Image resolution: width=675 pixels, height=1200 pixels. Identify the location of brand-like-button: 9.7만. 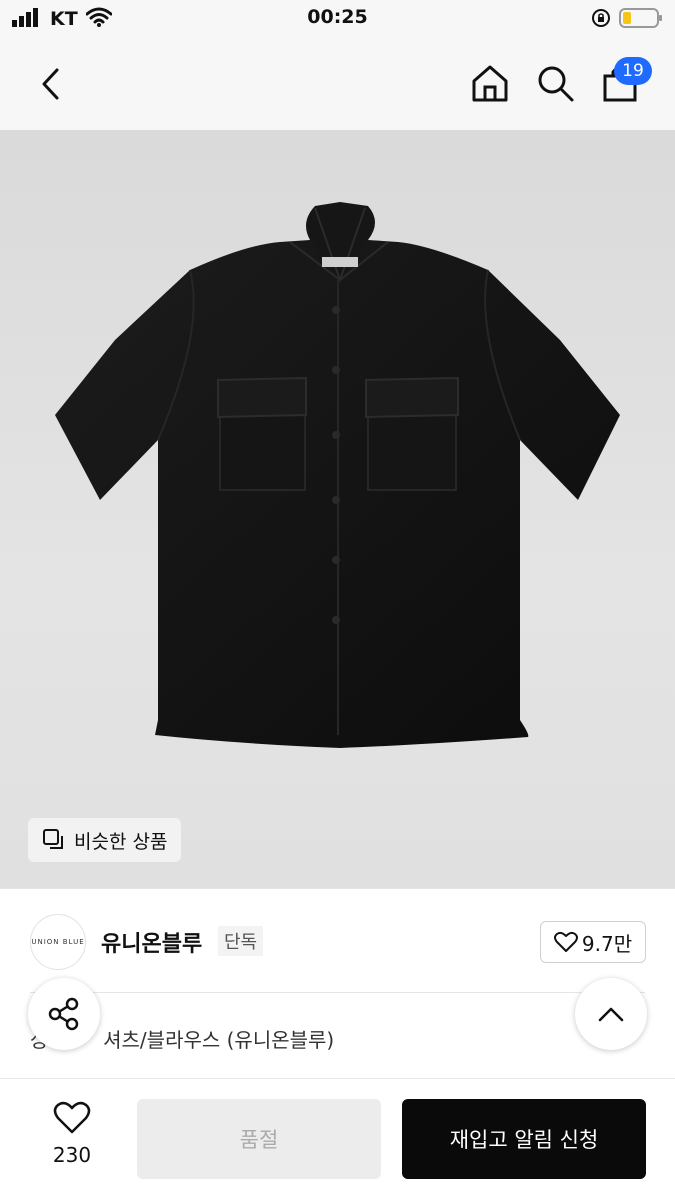
(593, 942).